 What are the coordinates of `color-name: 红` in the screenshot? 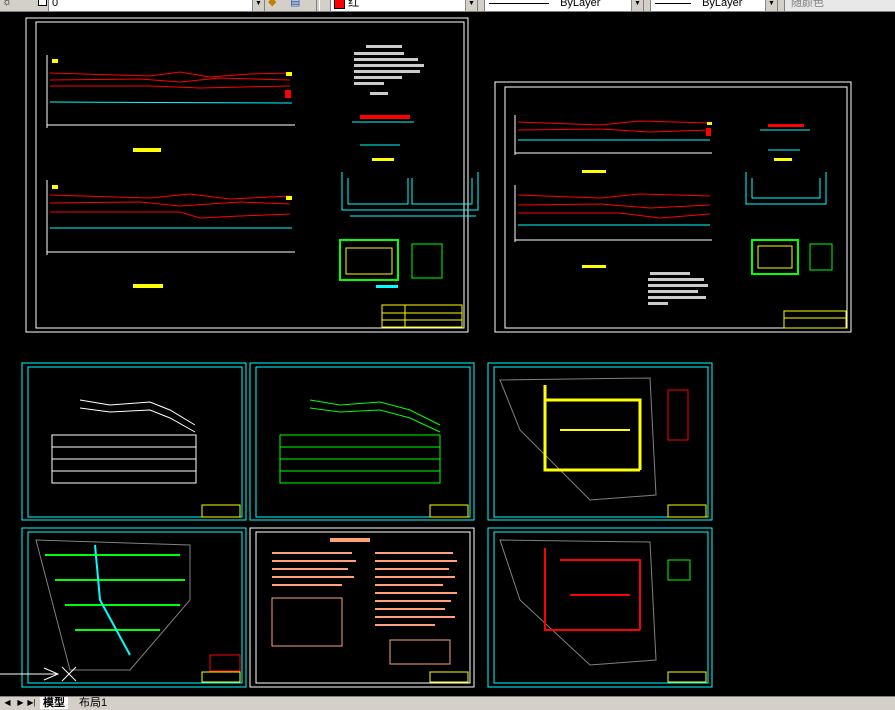 It's located at (354, 4).